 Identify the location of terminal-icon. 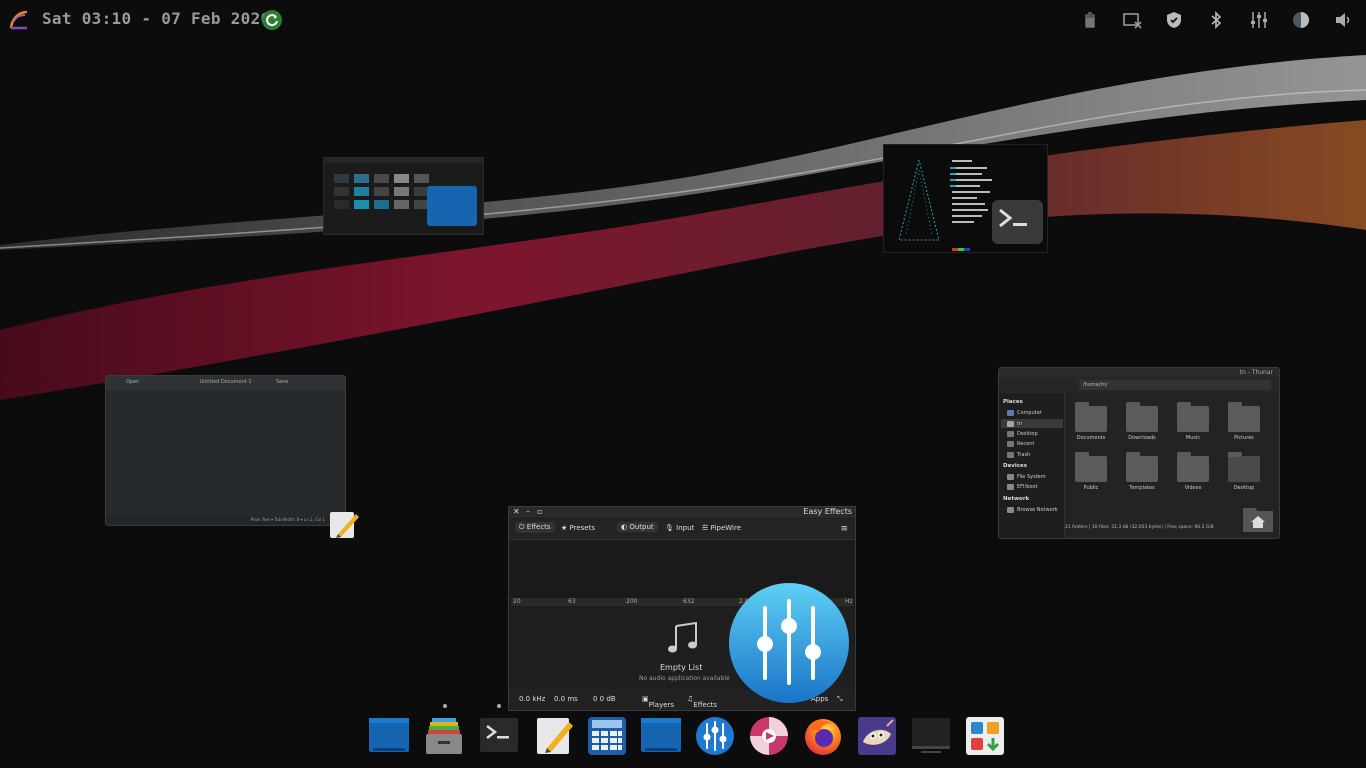
(499, 735).